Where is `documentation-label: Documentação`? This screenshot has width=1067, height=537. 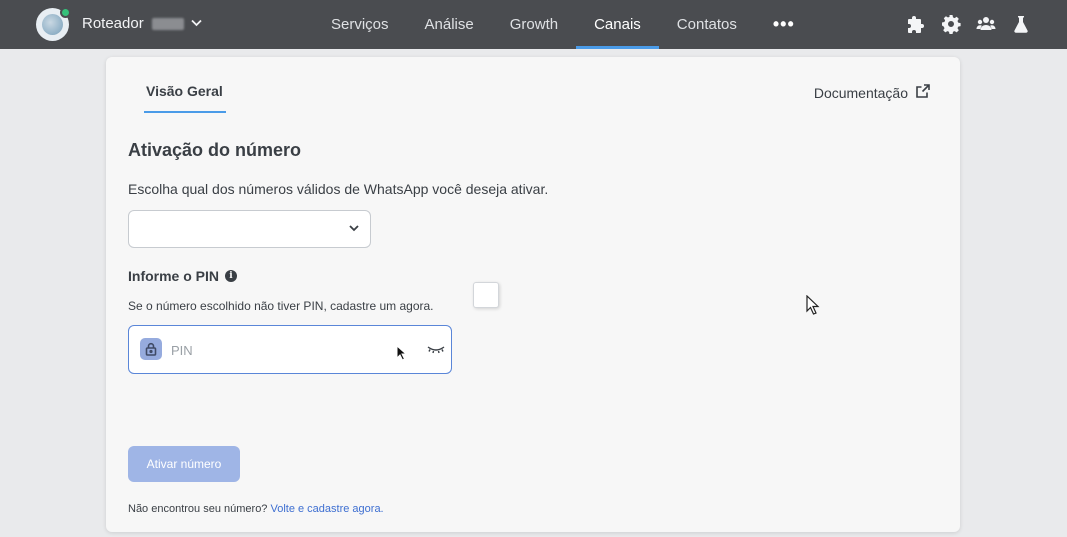 documentation-label: Documentação is located at coordinates (860, 92).